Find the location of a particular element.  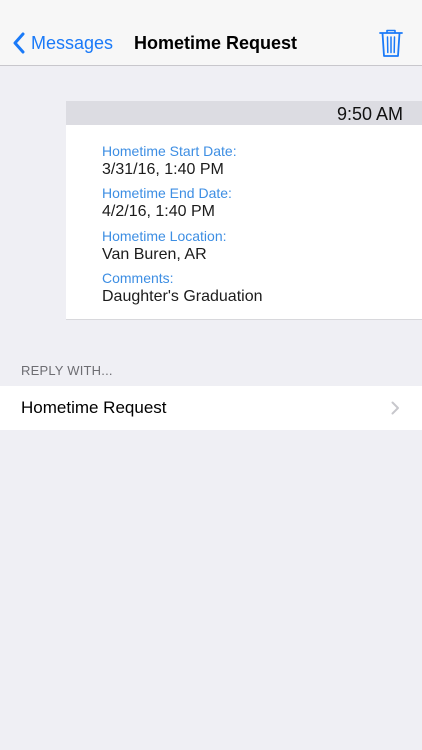

trash-icon is located at coordinates (391, 43).